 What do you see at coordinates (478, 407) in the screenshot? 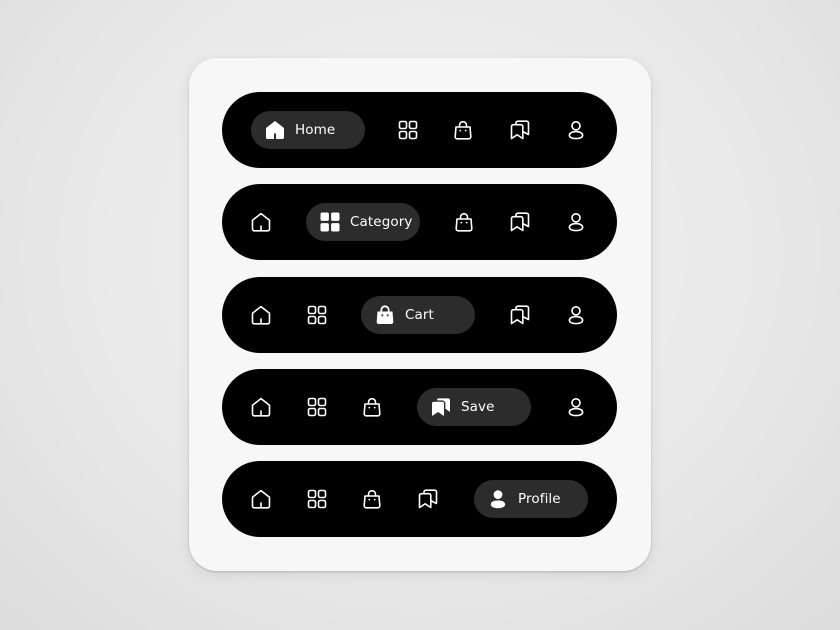
I see `nav-item-label: Save` at bounding box center [478, 407].